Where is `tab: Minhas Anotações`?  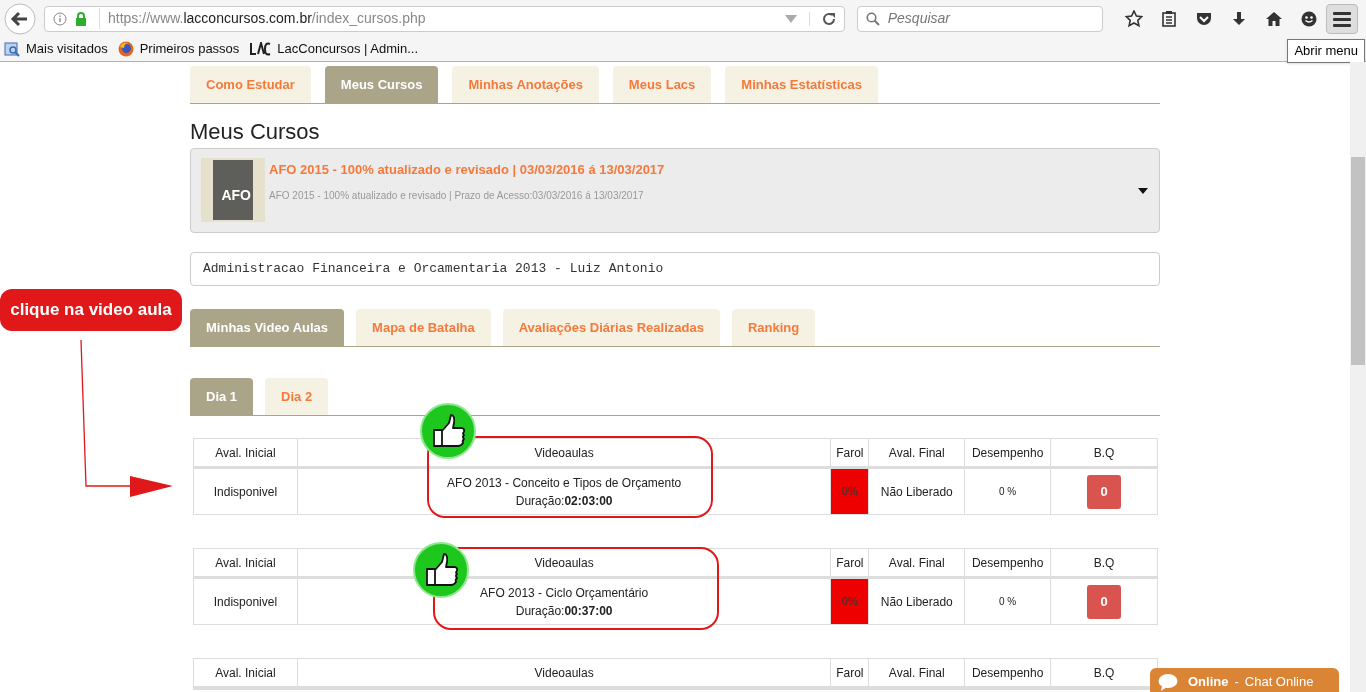 tab: Minhas Anotações is located at coordinates (525, 84).